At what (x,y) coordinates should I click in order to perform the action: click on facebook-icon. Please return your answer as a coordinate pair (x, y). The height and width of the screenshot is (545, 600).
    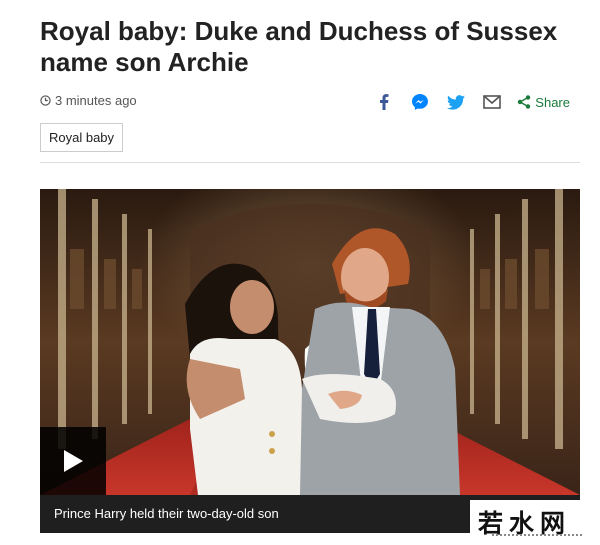
    Looking at the image, I should click on (384, 102).